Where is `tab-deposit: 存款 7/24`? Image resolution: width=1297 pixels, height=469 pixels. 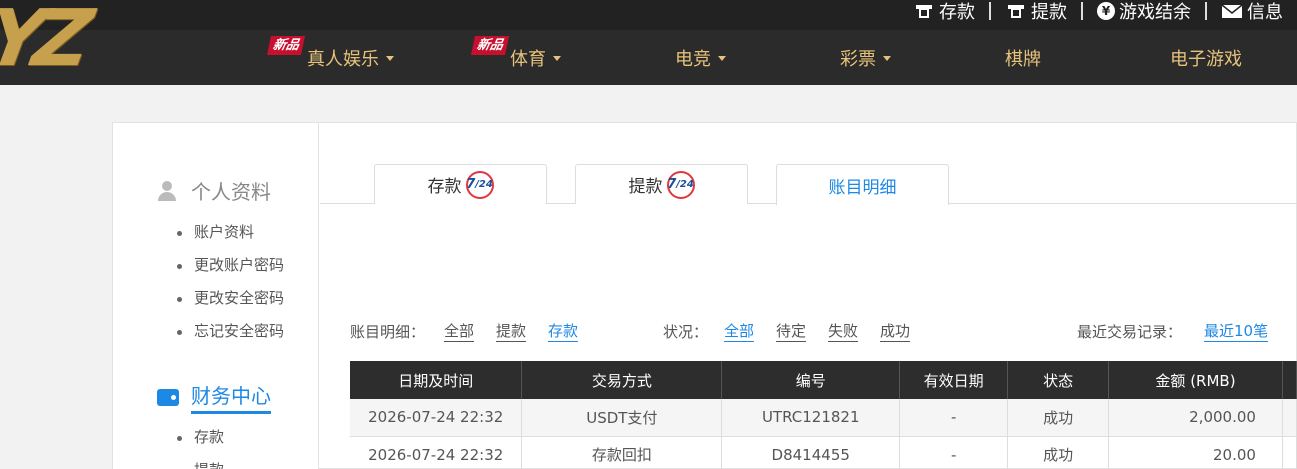 tab-deposit: 存款 7/24 is located at coordinates (460, 184).